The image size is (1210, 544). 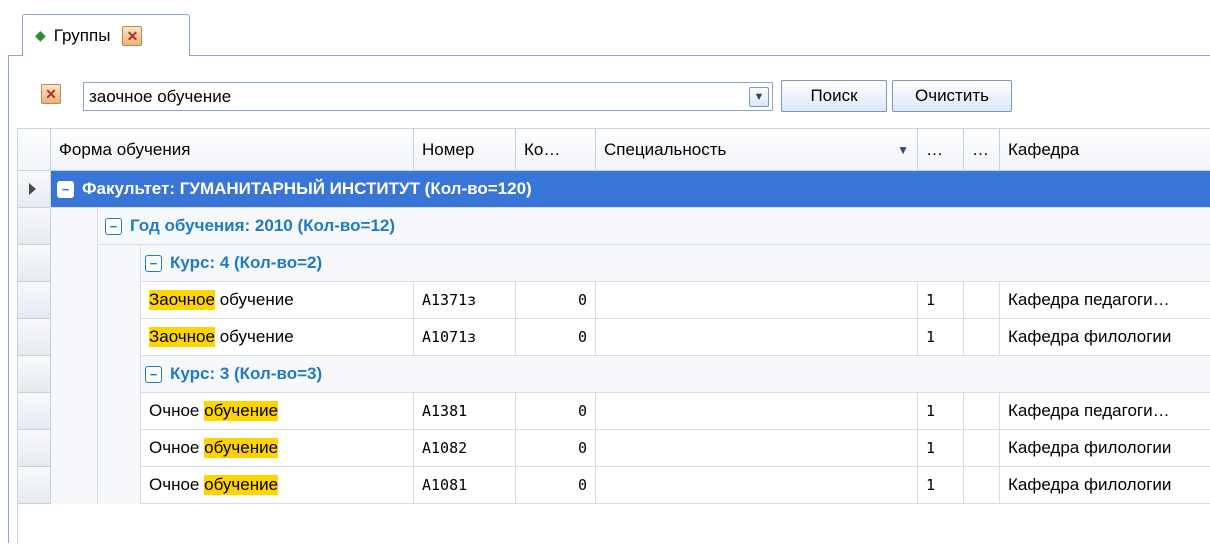 I want to click on close-icon: ✕, so click(x=132, y=35).